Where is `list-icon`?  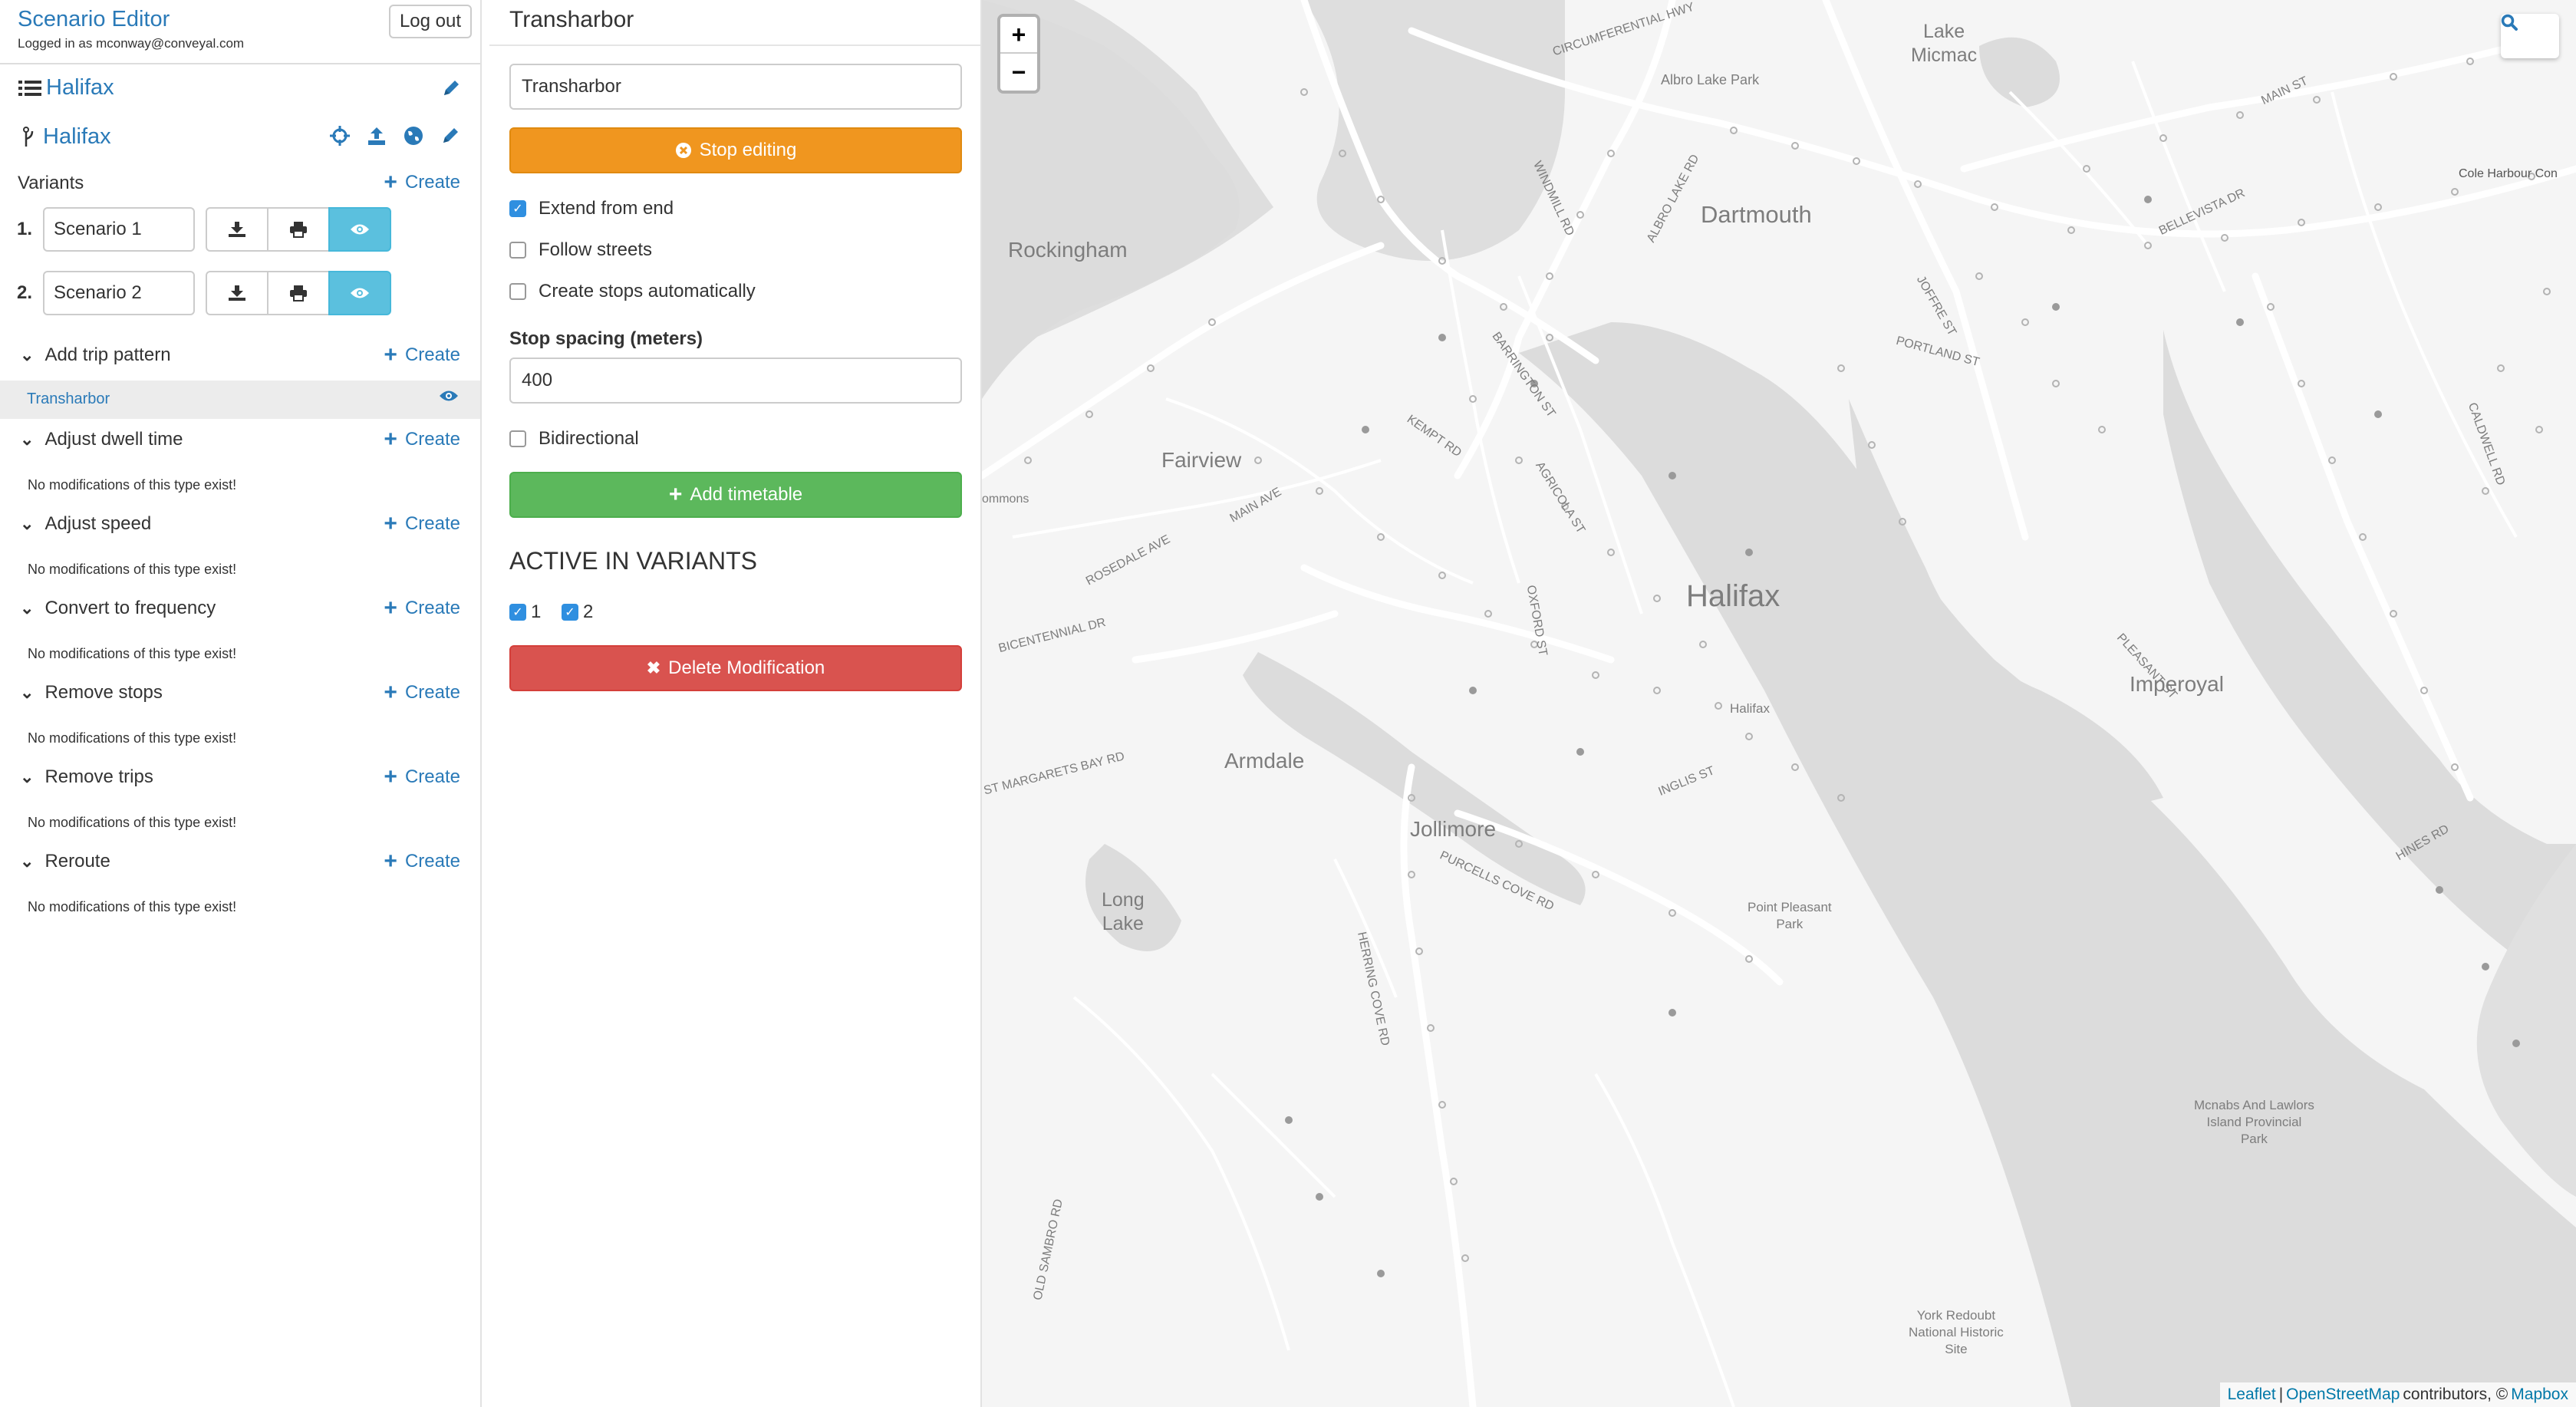 list-icon is located at coordinates (29, 88).